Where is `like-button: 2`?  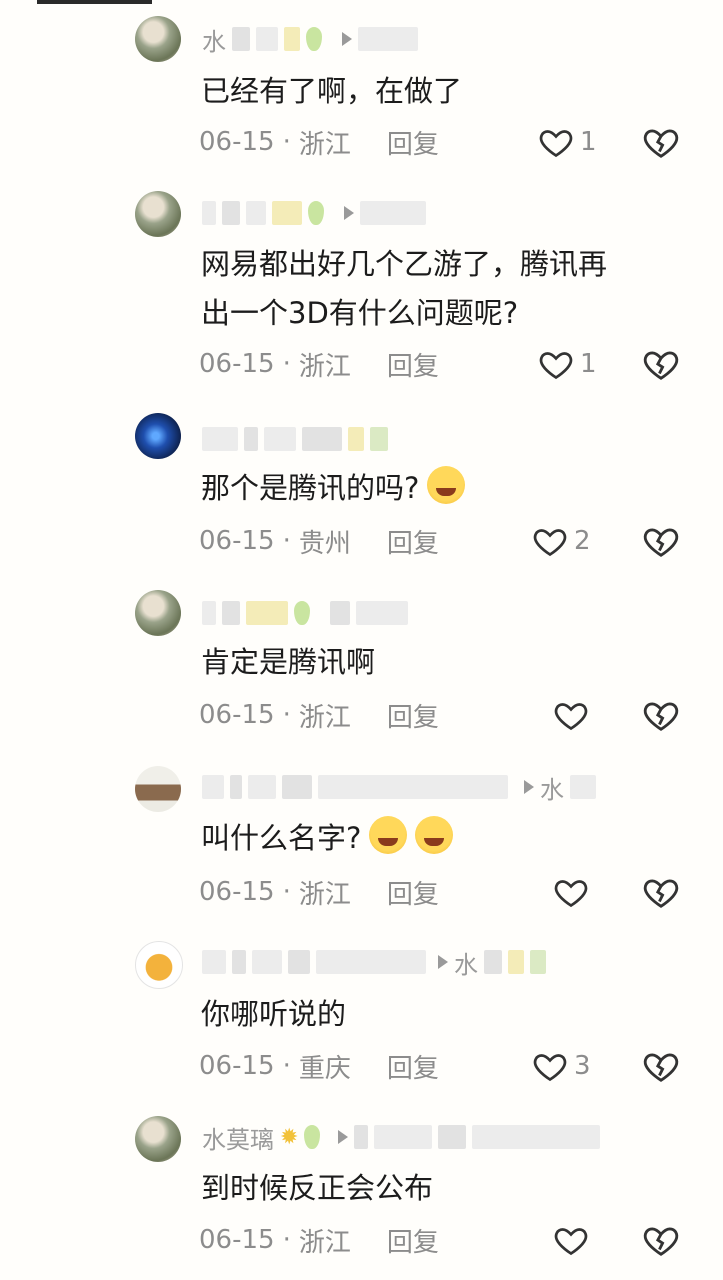
like-button: 2 is located at coordinates (561, 541).